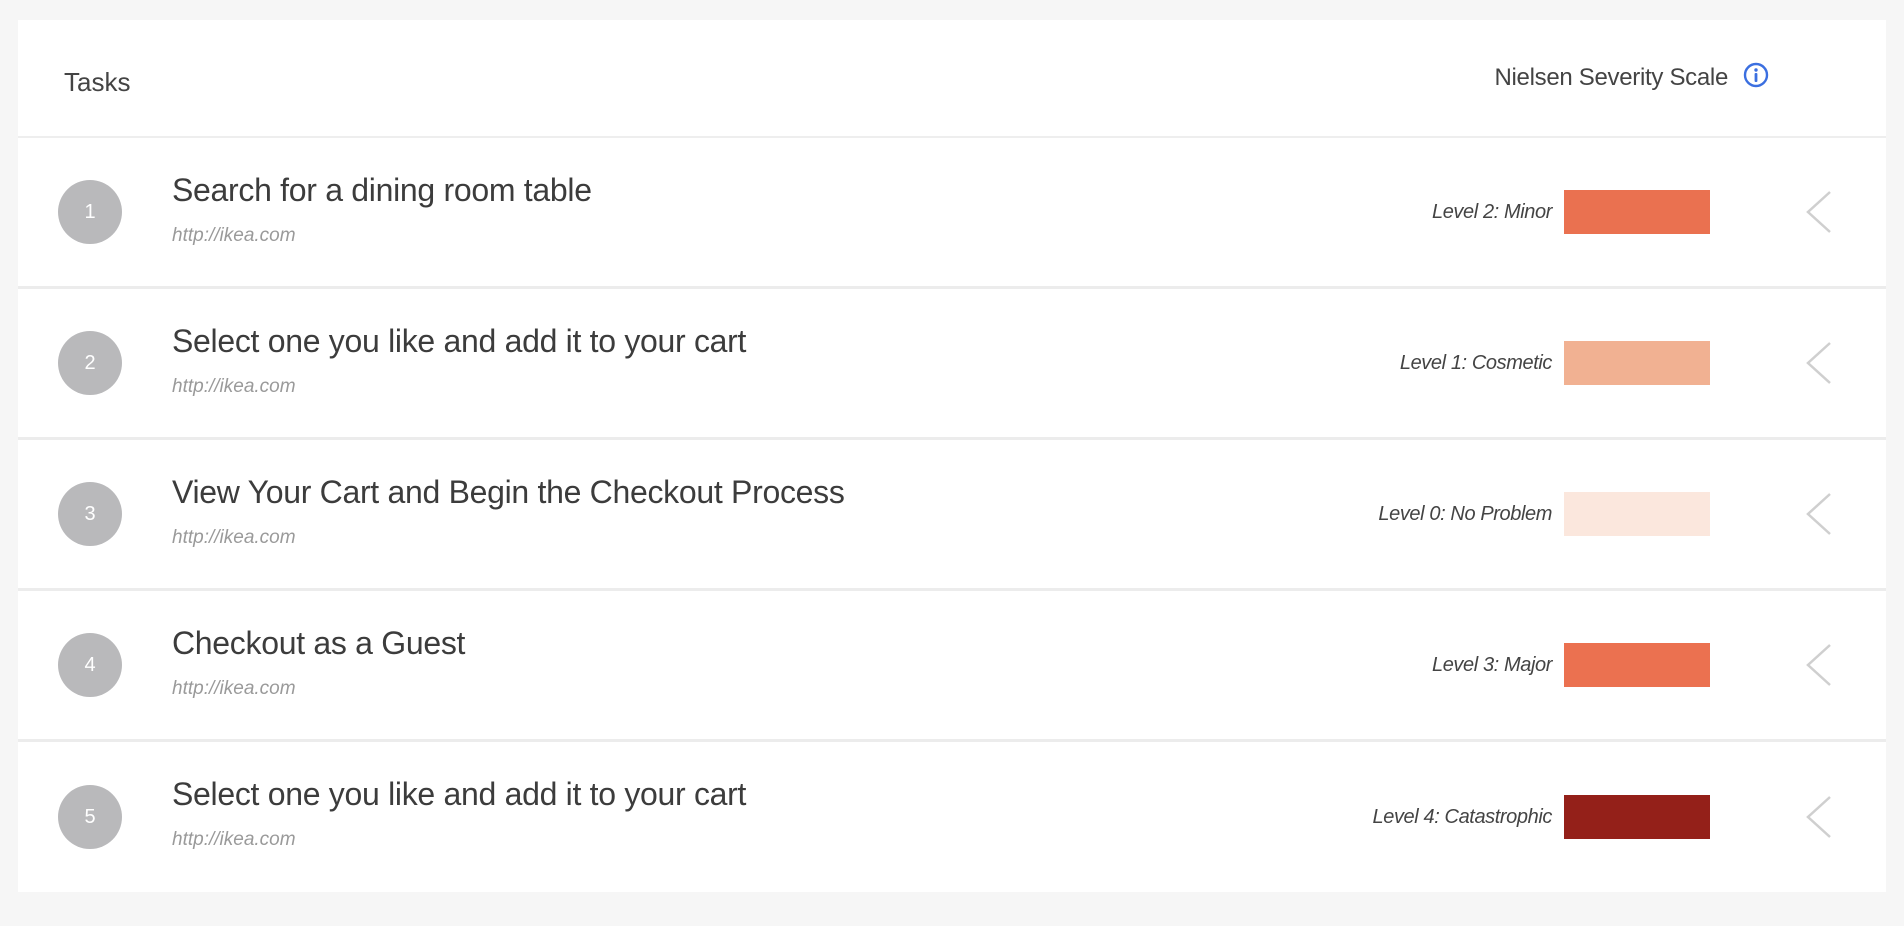 This screenshot has width=1904, height=926. What do you see at coordinates (90, 363) in the screenshot?
I see `task-number-badge: 2` at bounding box center [90, 363].